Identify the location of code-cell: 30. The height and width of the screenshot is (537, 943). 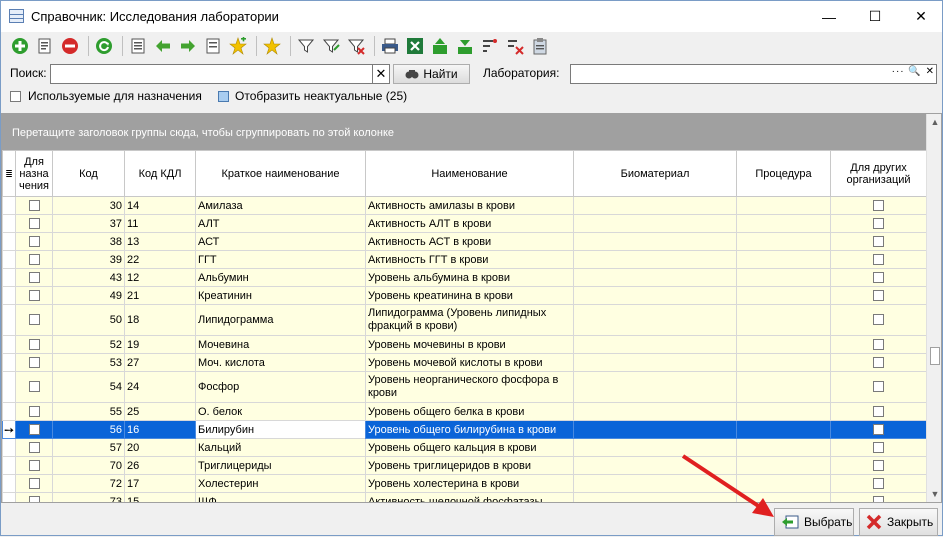
(88, 205).